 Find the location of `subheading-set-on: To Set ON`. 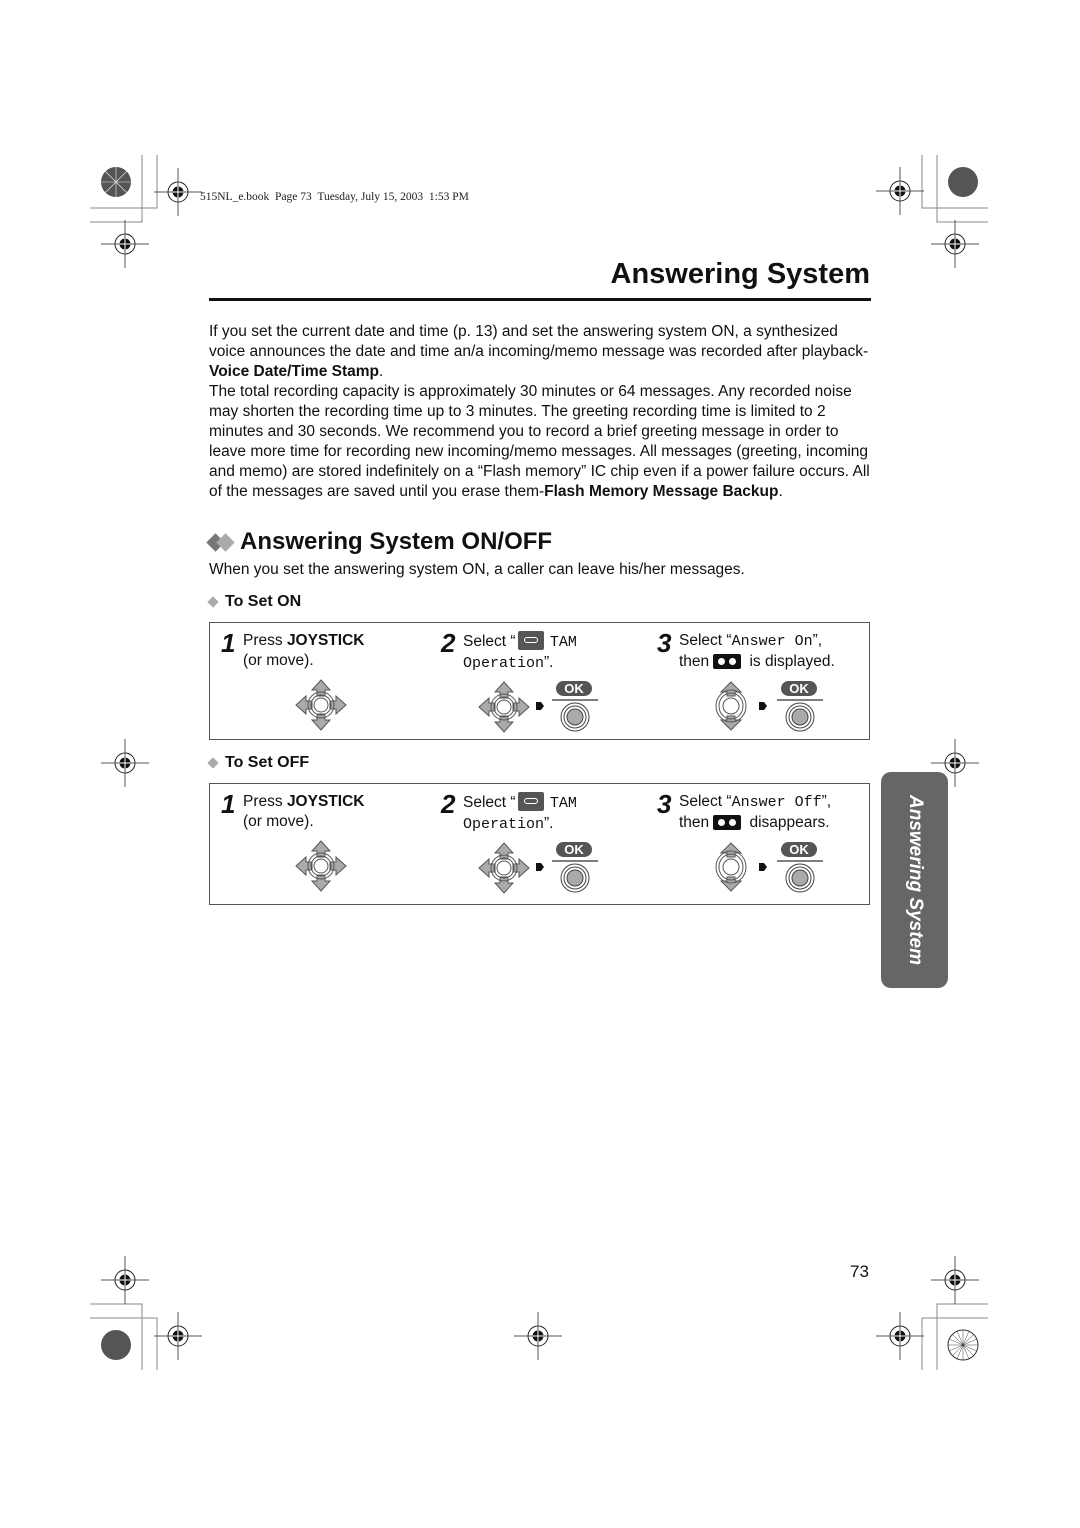

subheading-set-on: To Set ON is located at coordinates (254, 602).